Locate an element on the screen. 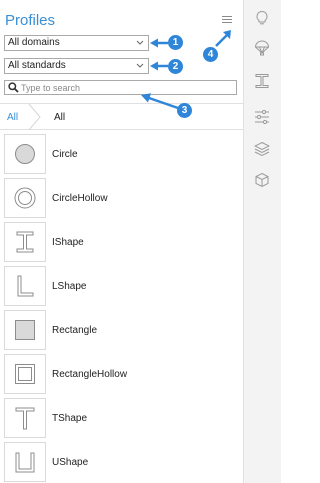  rectangle-icon is located at coordinates (25, 330).